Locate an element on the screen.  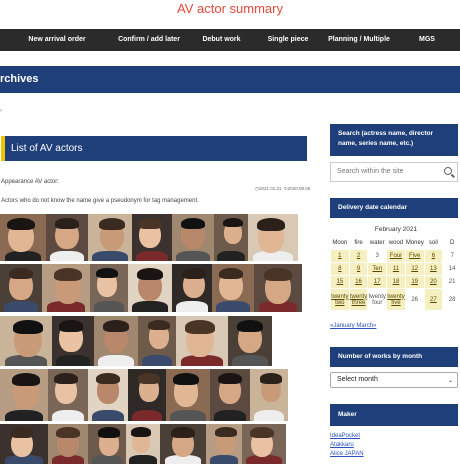
calendar-nav: «January March» is located at coordinates (353, 326).